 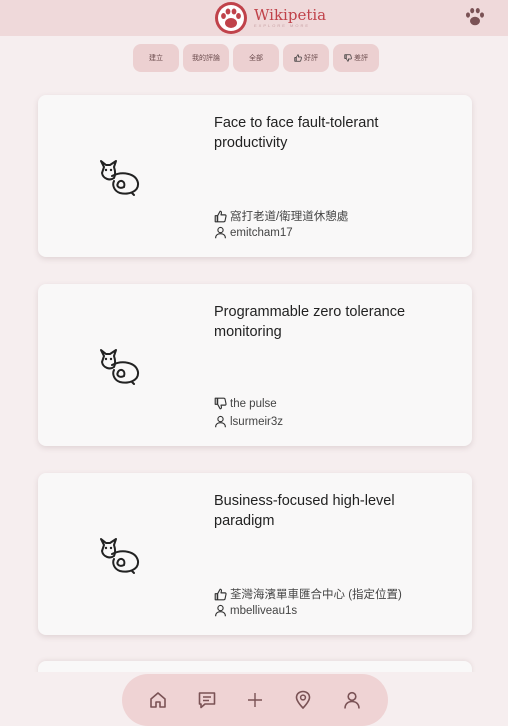 I want to click on nav-add, so click(x=255, y=700).